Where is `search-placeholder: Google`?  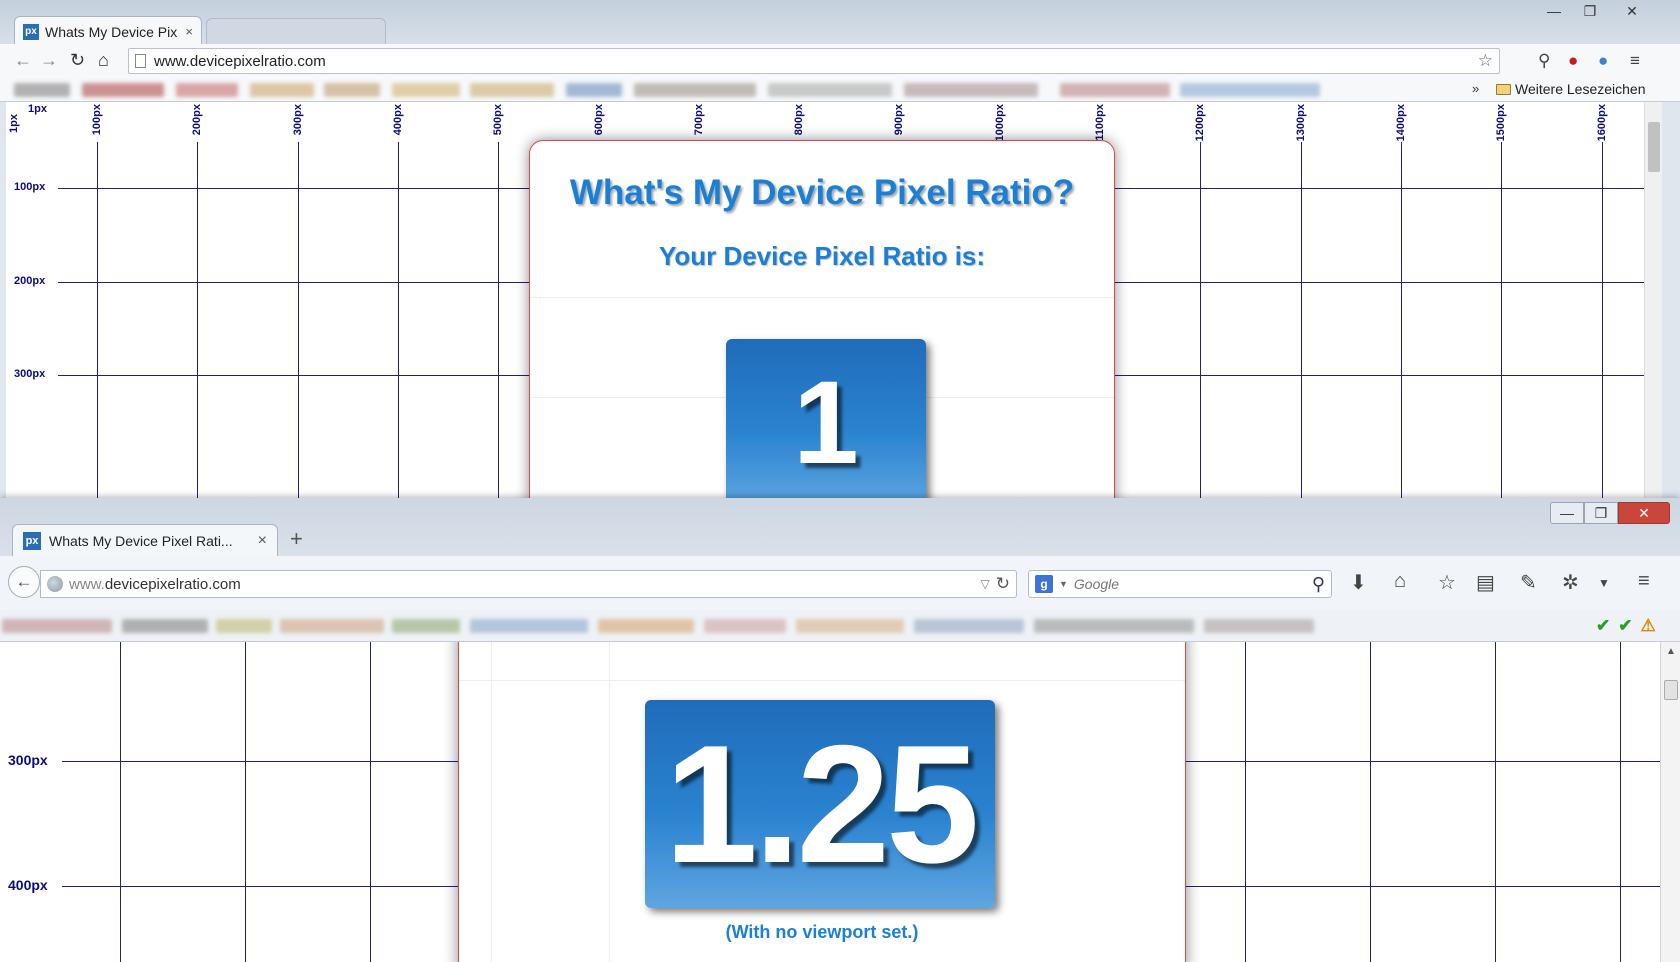 search-placeholder: Google is located at coordinates (1096, 584).